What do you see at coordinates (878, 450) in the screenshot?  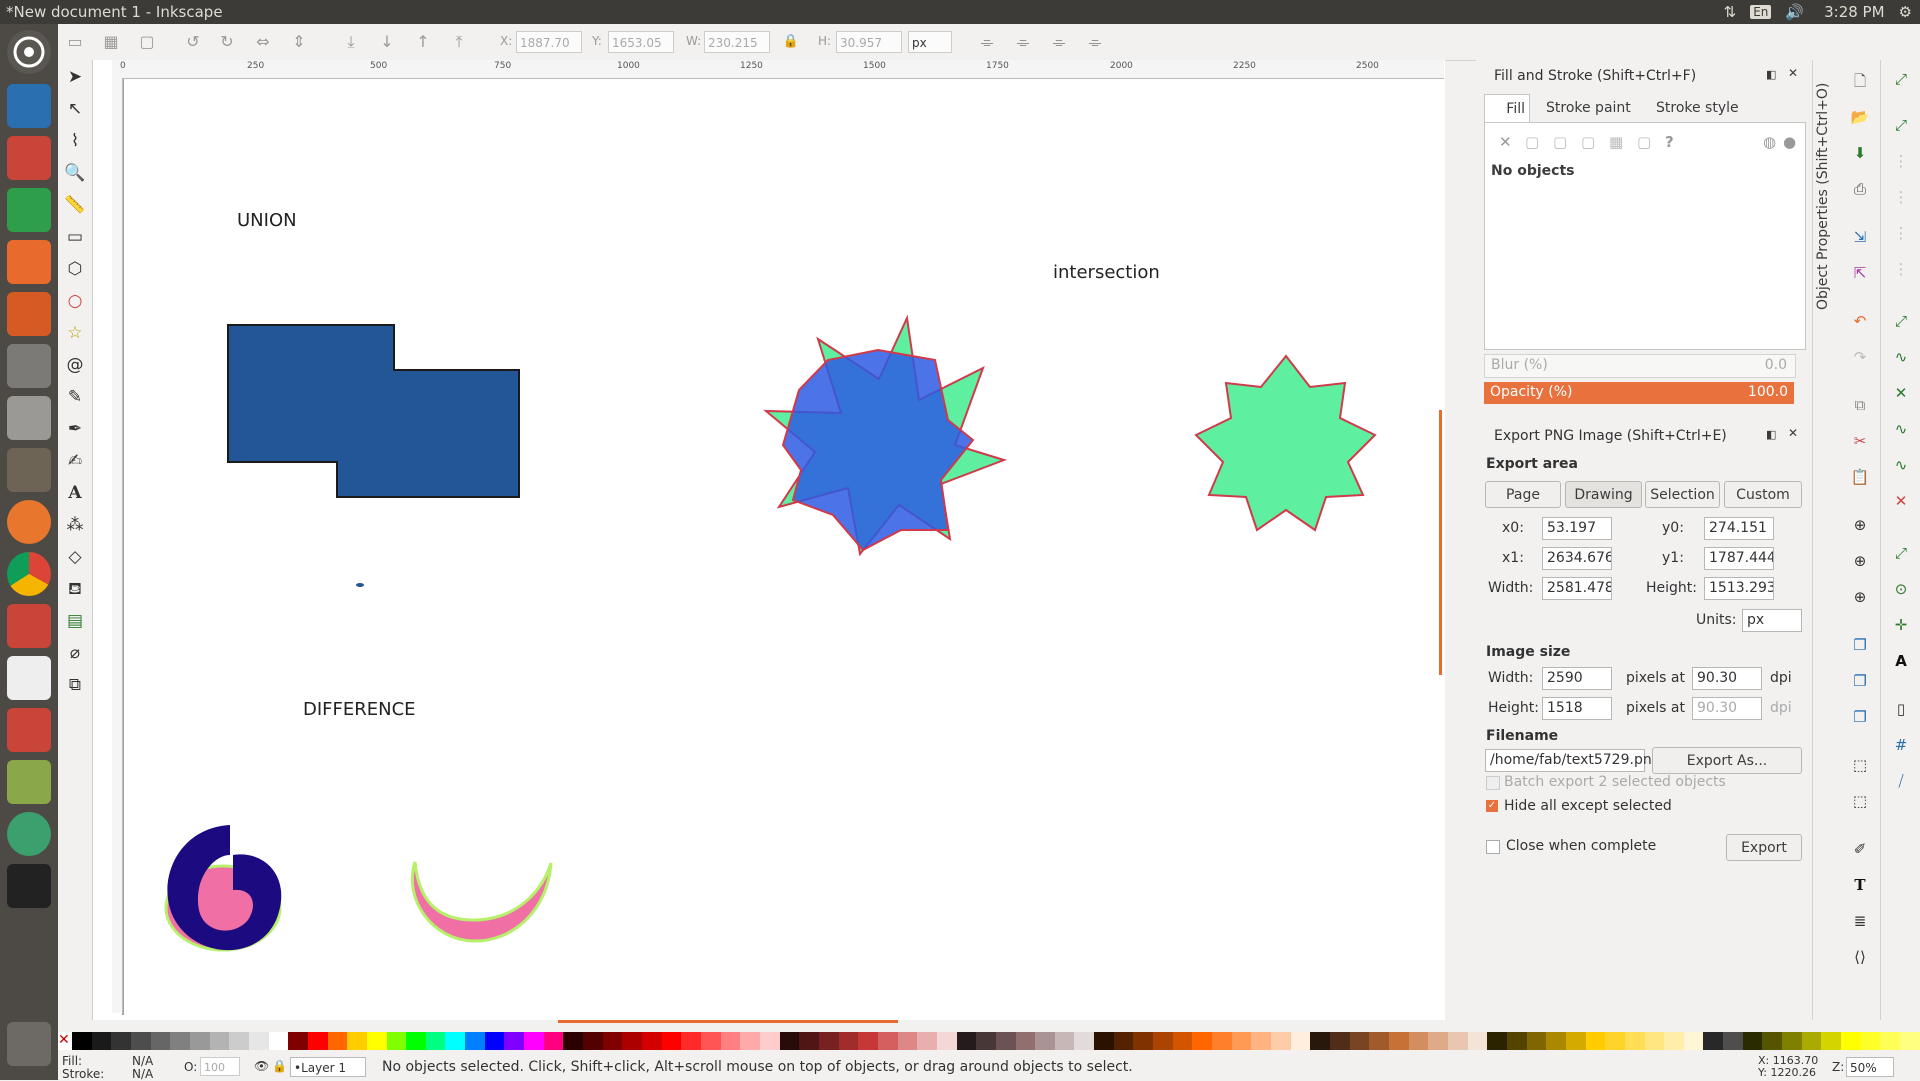 I see `blue-star` at bounding box center [878, 450].